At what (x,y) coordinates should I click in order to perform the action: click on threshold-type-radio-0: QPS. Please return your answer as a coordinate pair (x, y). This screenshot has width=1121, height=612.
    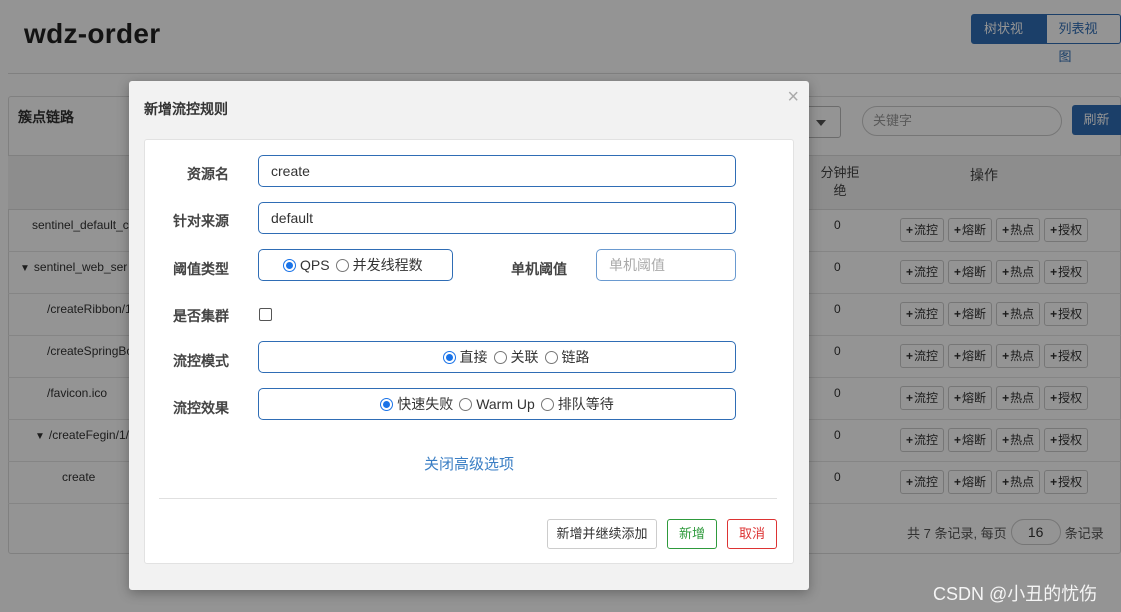
    Looking at the image, I should click on (306, 265).